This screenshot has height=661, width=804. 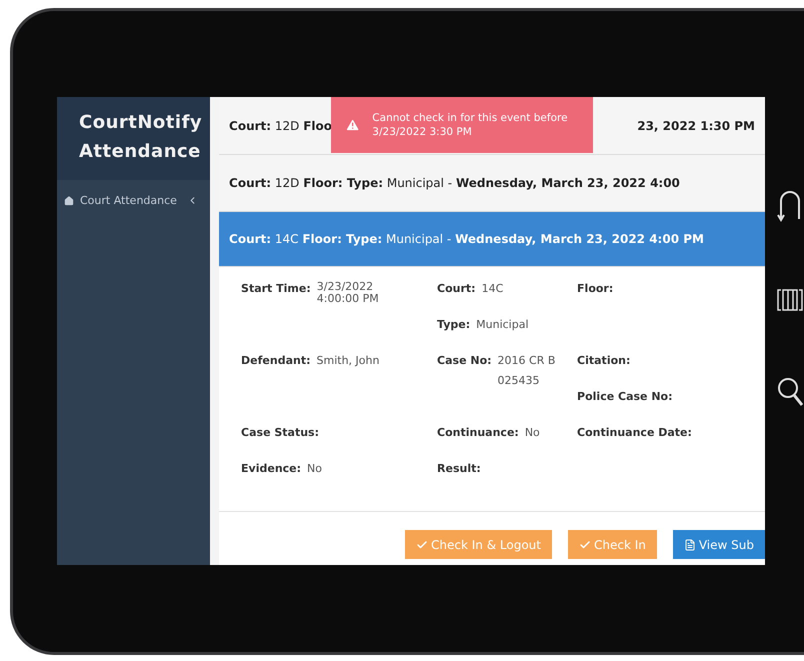 What do you see at coordinates (790, 300) in the screenshot?
I see `menu-icon` at bounding box center [790, 300].